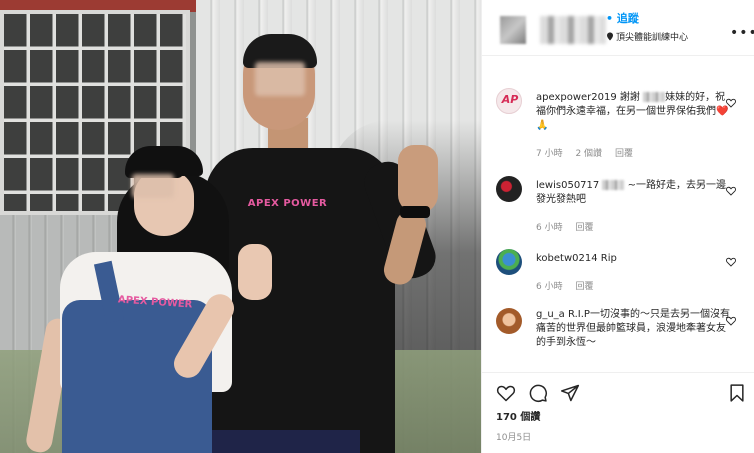 The image size is (754, 453). Describe the element at coordinates (255, 272) in the screenshot. I see `woman-peace-sign-hand` at that location.